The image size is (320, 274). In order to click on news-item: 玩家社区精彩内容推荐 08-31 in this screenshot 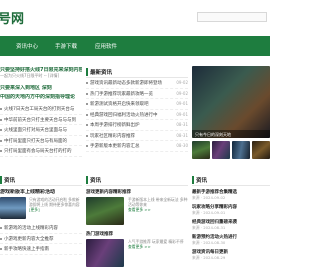, I will do `click(137, 136)`.